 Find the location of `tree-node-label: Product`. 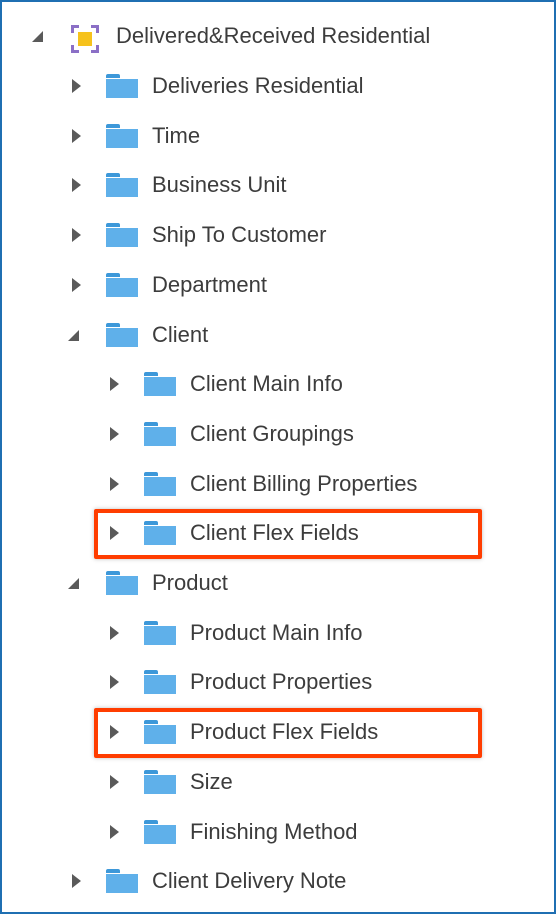

tree-node-label: Product is located at coordinates (190, 582).